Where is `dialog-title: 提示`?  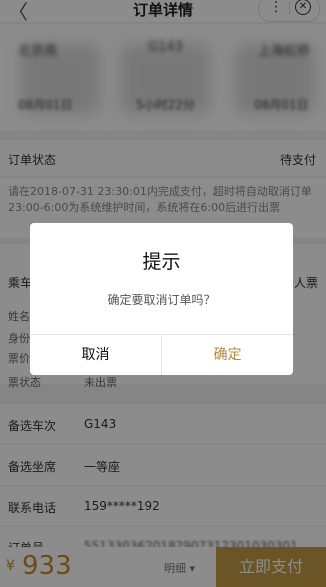 dialog-title: 提示 is located at coordinates (161, 262).